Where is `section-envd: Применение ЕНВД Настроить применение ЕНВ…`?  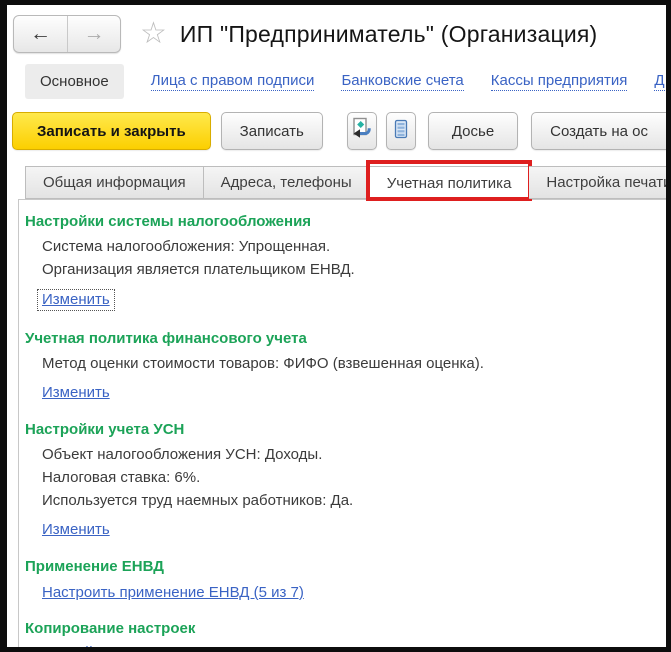 section-envd: Применение ЕНВД Настроить применение ЕНВ… is located at coordinates (342, 581).